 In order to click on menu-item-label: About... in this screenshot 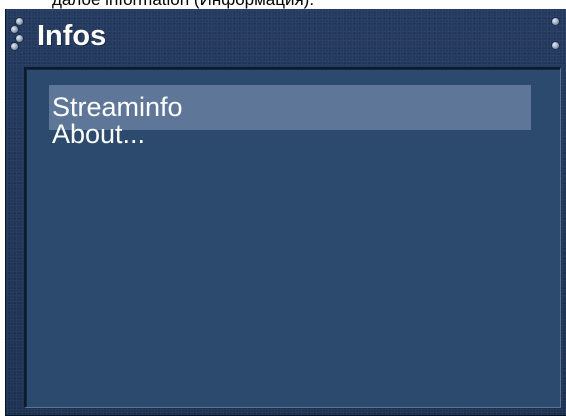, I will do `click(99, 134)`.